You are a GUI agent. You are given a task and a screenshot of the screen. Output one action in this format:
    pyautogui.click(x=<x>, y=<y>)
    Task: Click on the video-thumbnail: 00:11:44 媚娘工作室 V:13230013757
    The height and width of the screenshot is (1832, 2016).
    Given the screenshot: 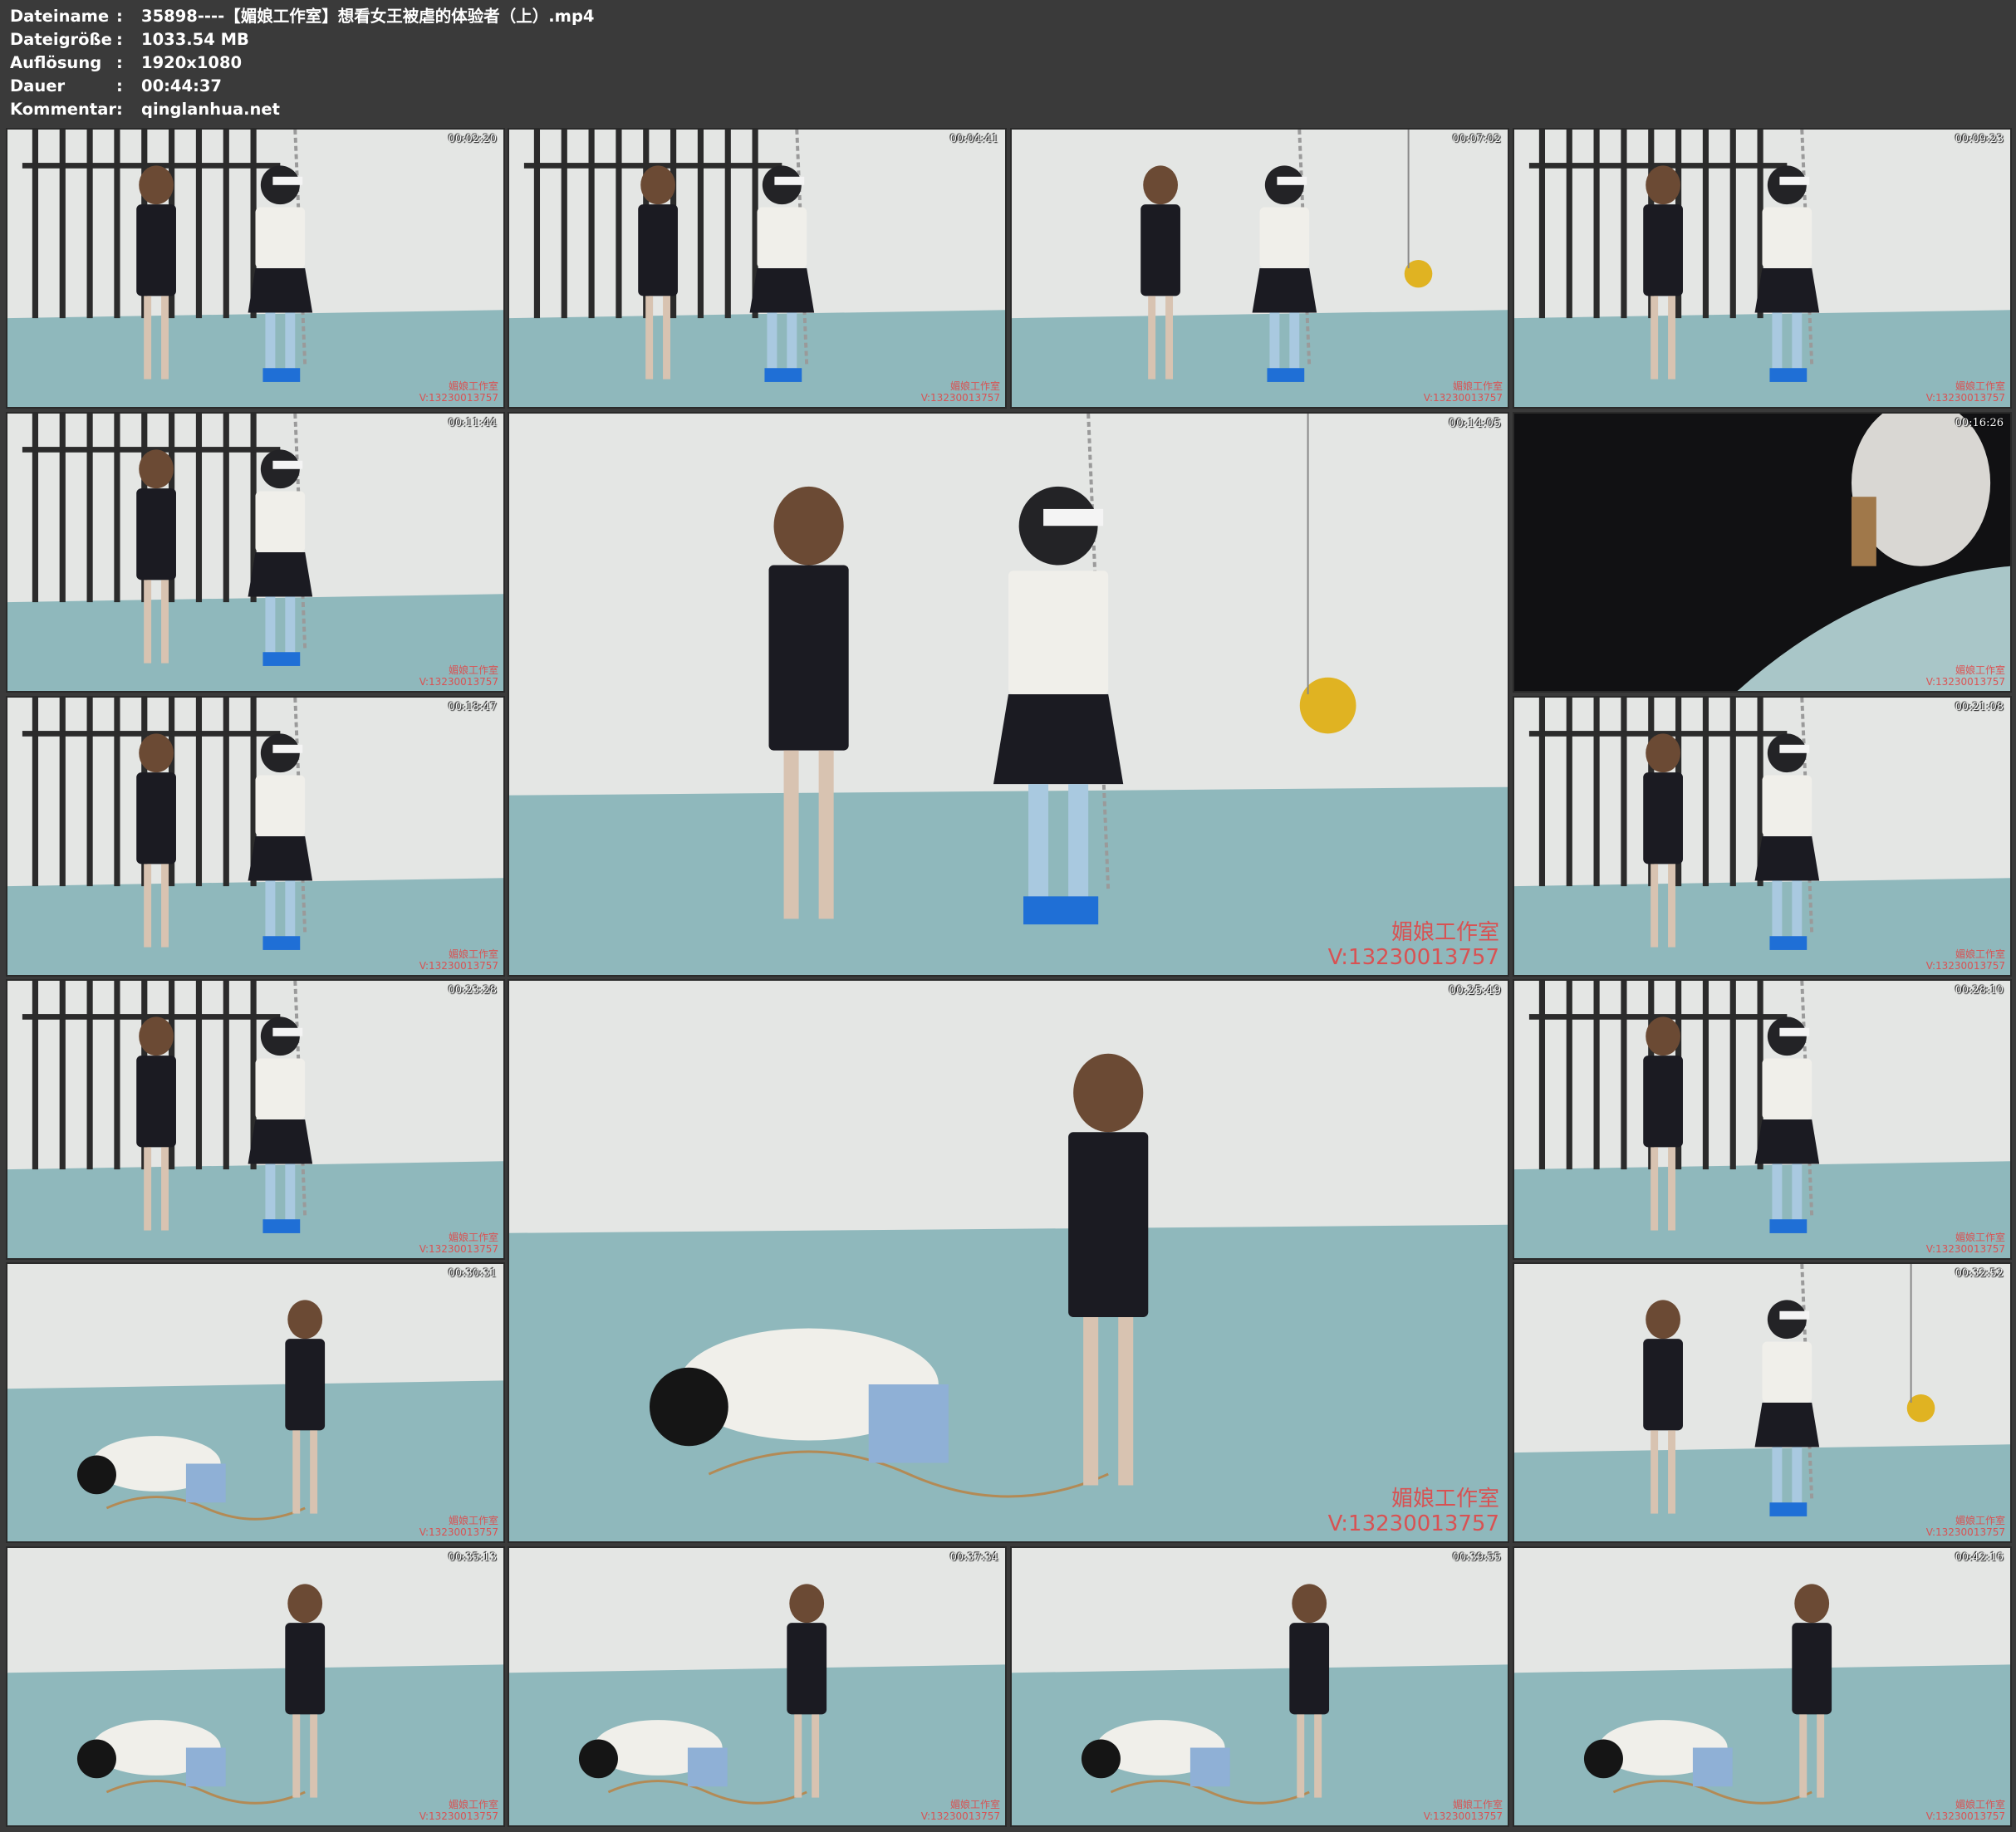 What is the action you would take?
    pyautogui.click(x=255, y=552)
    